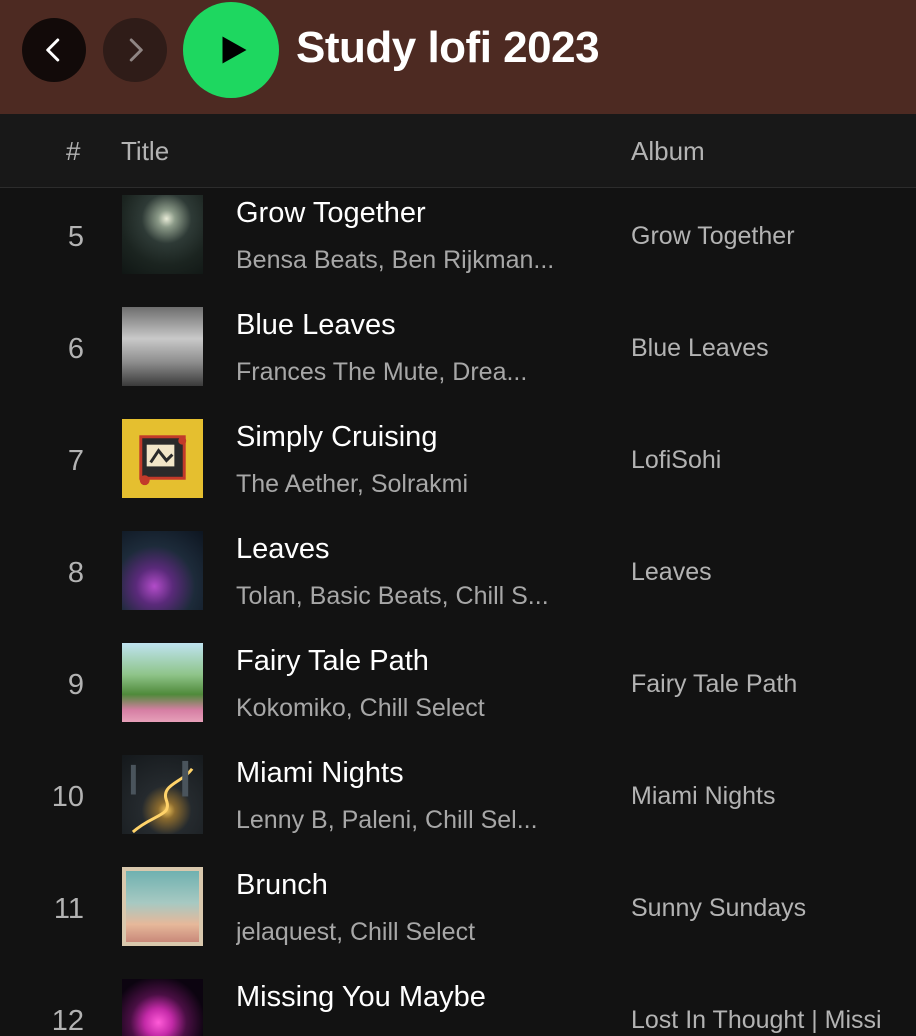 Image resolution: width=916 pixels, height=1036 pixels. I want to click on track-album: Grow Together, so click(773, 236).